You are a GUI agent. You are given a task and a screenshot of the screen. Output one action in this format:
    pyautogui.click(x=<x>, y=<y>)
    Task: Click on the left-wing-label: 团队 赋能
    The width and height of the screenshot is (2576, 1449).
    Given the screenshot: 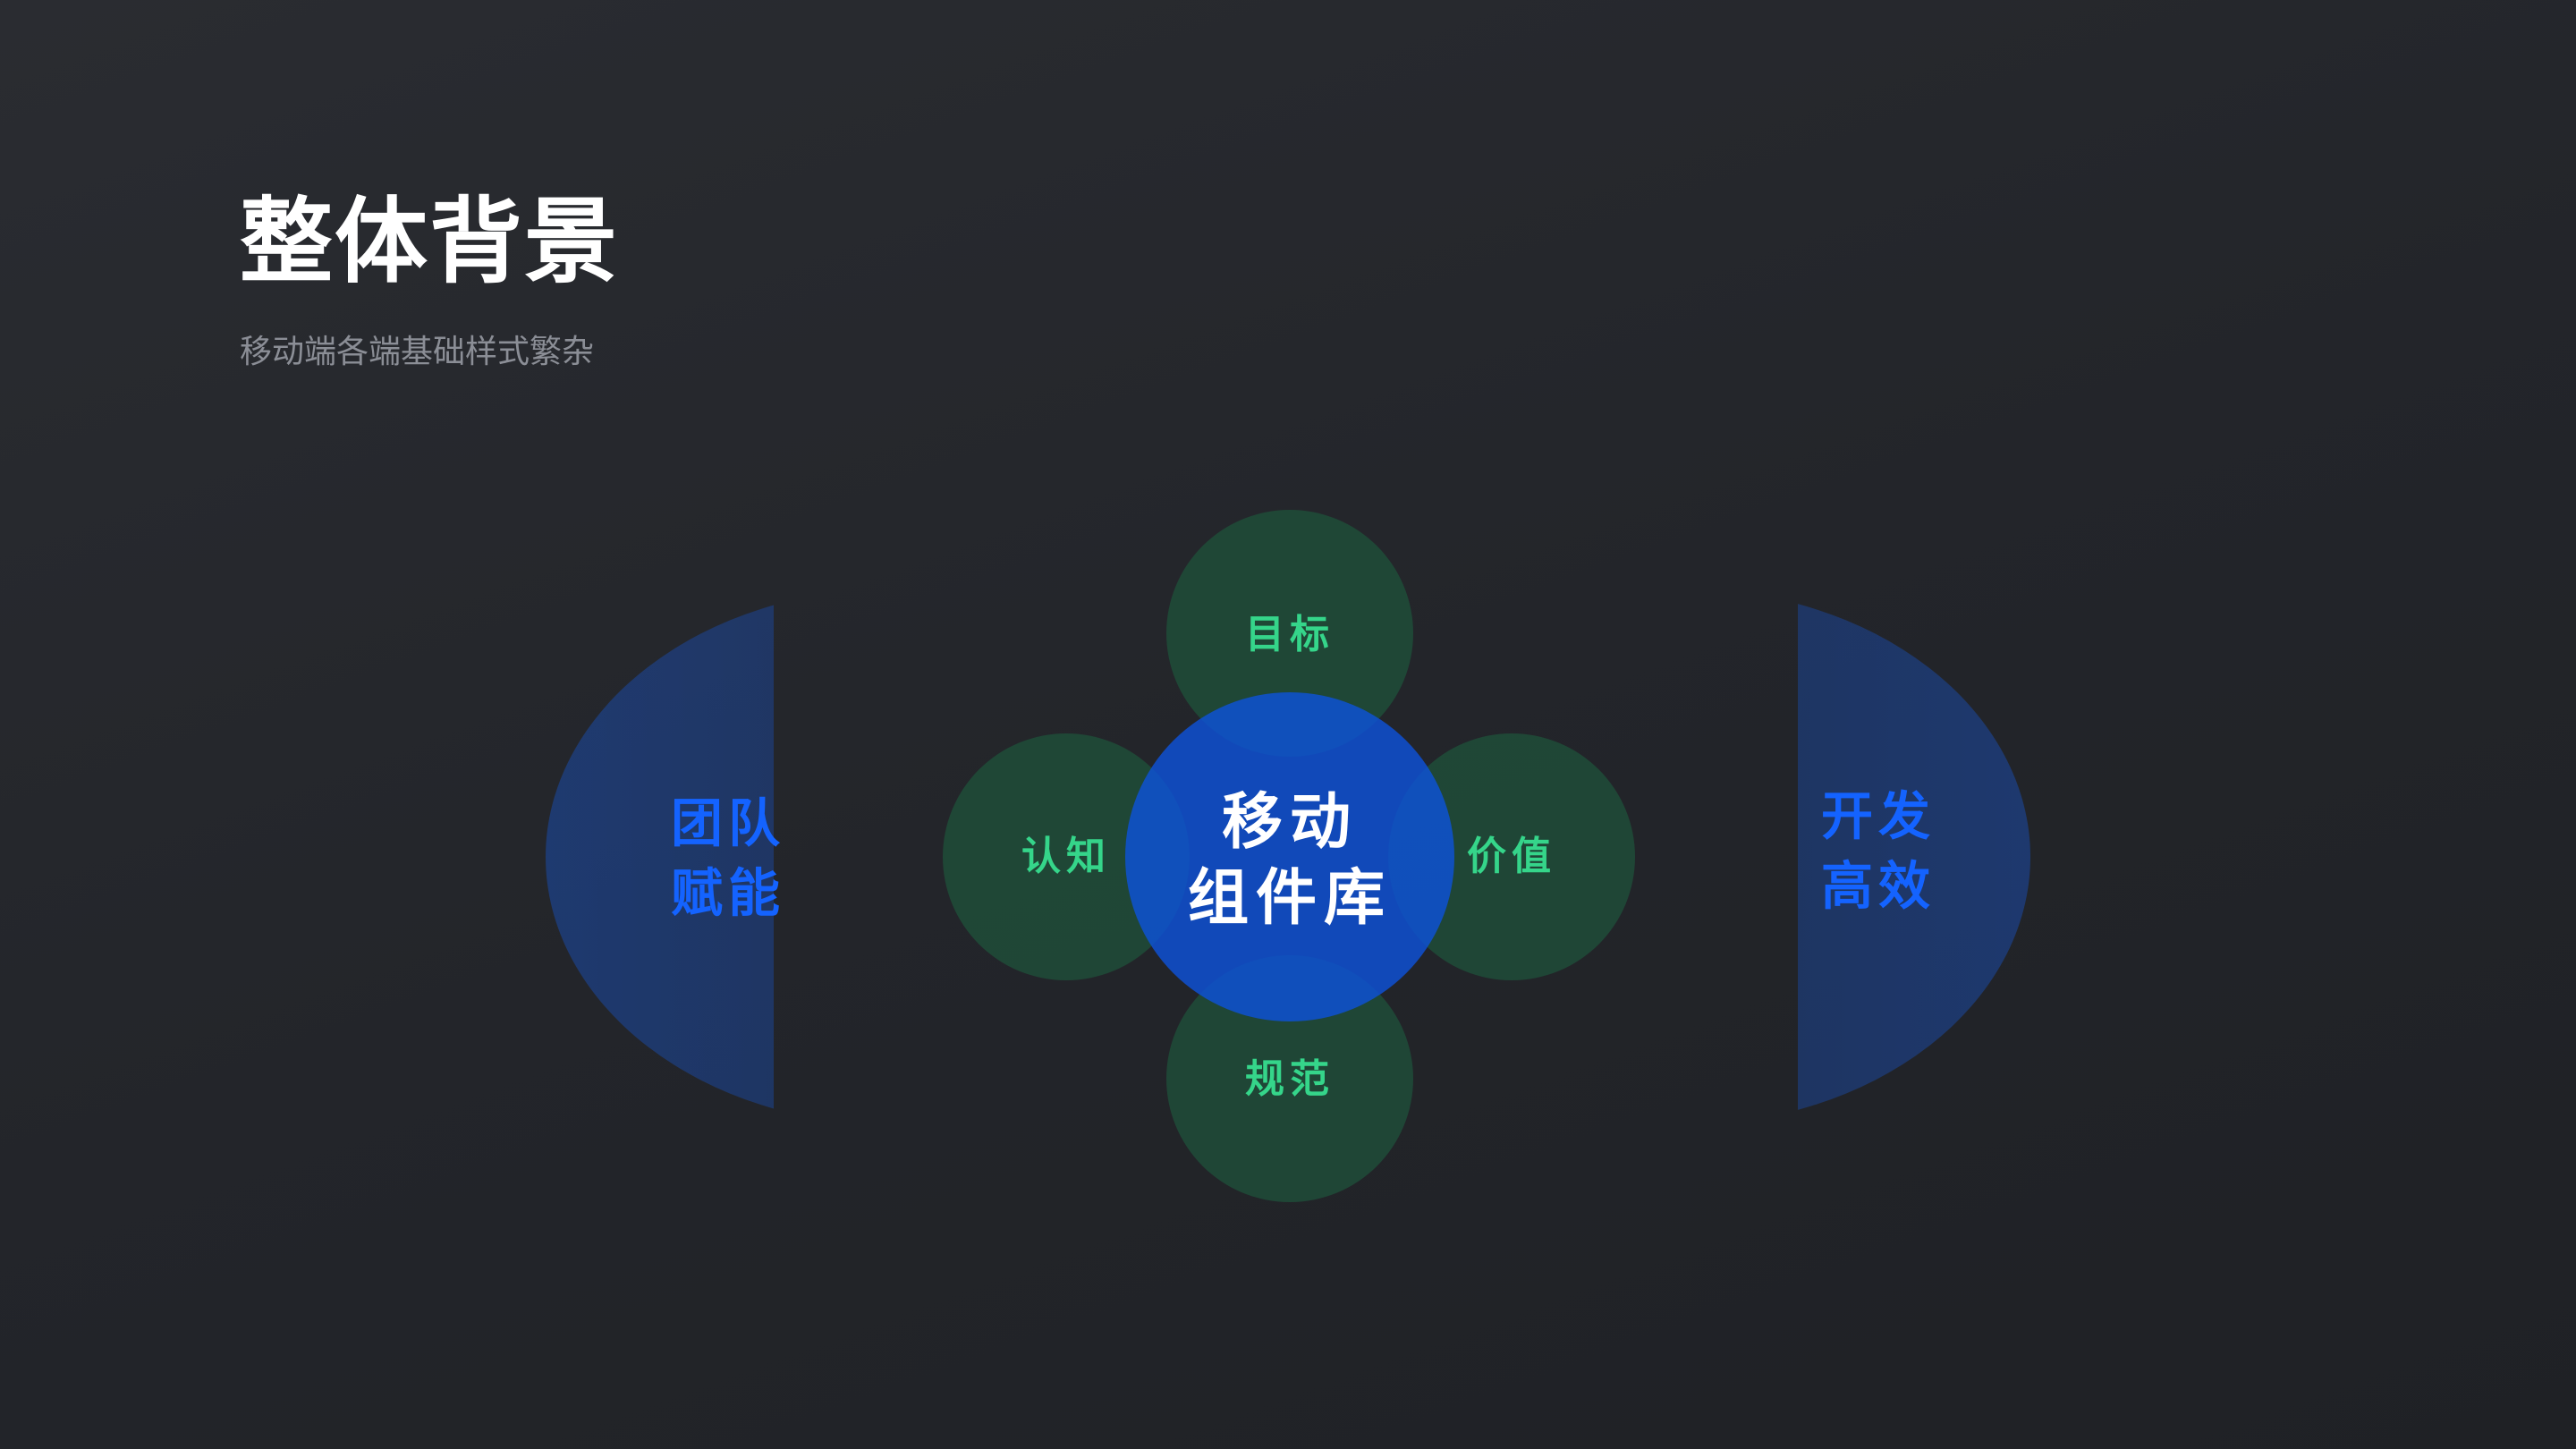 What is the action you would take?
    pyautogui.click(x=728, y=859)
    